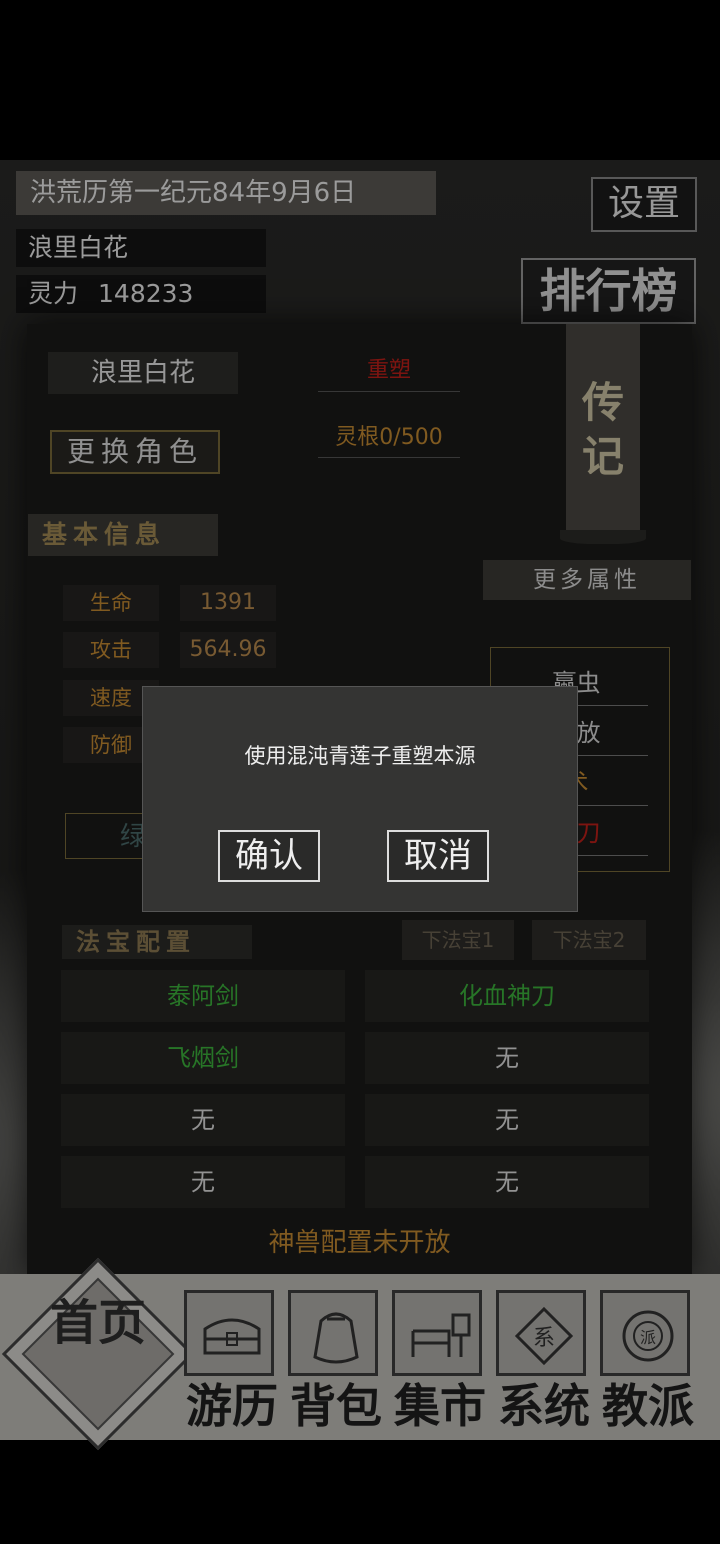 The image size is (720, 1544). What do you see at coordinates (360, 756) in the screenshot?
I see `dialog-message: 使用混沌青莲子重塑本源` at bounding box center [360, 756].